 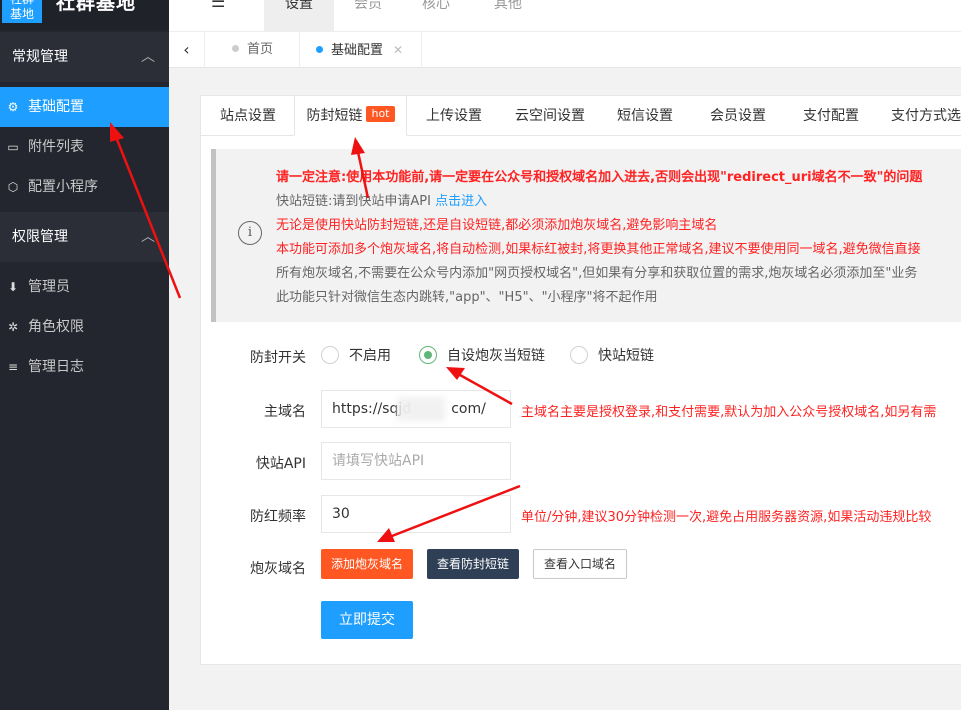 I want to click on gear-icon: ⚙, so click(x=13, y=107).